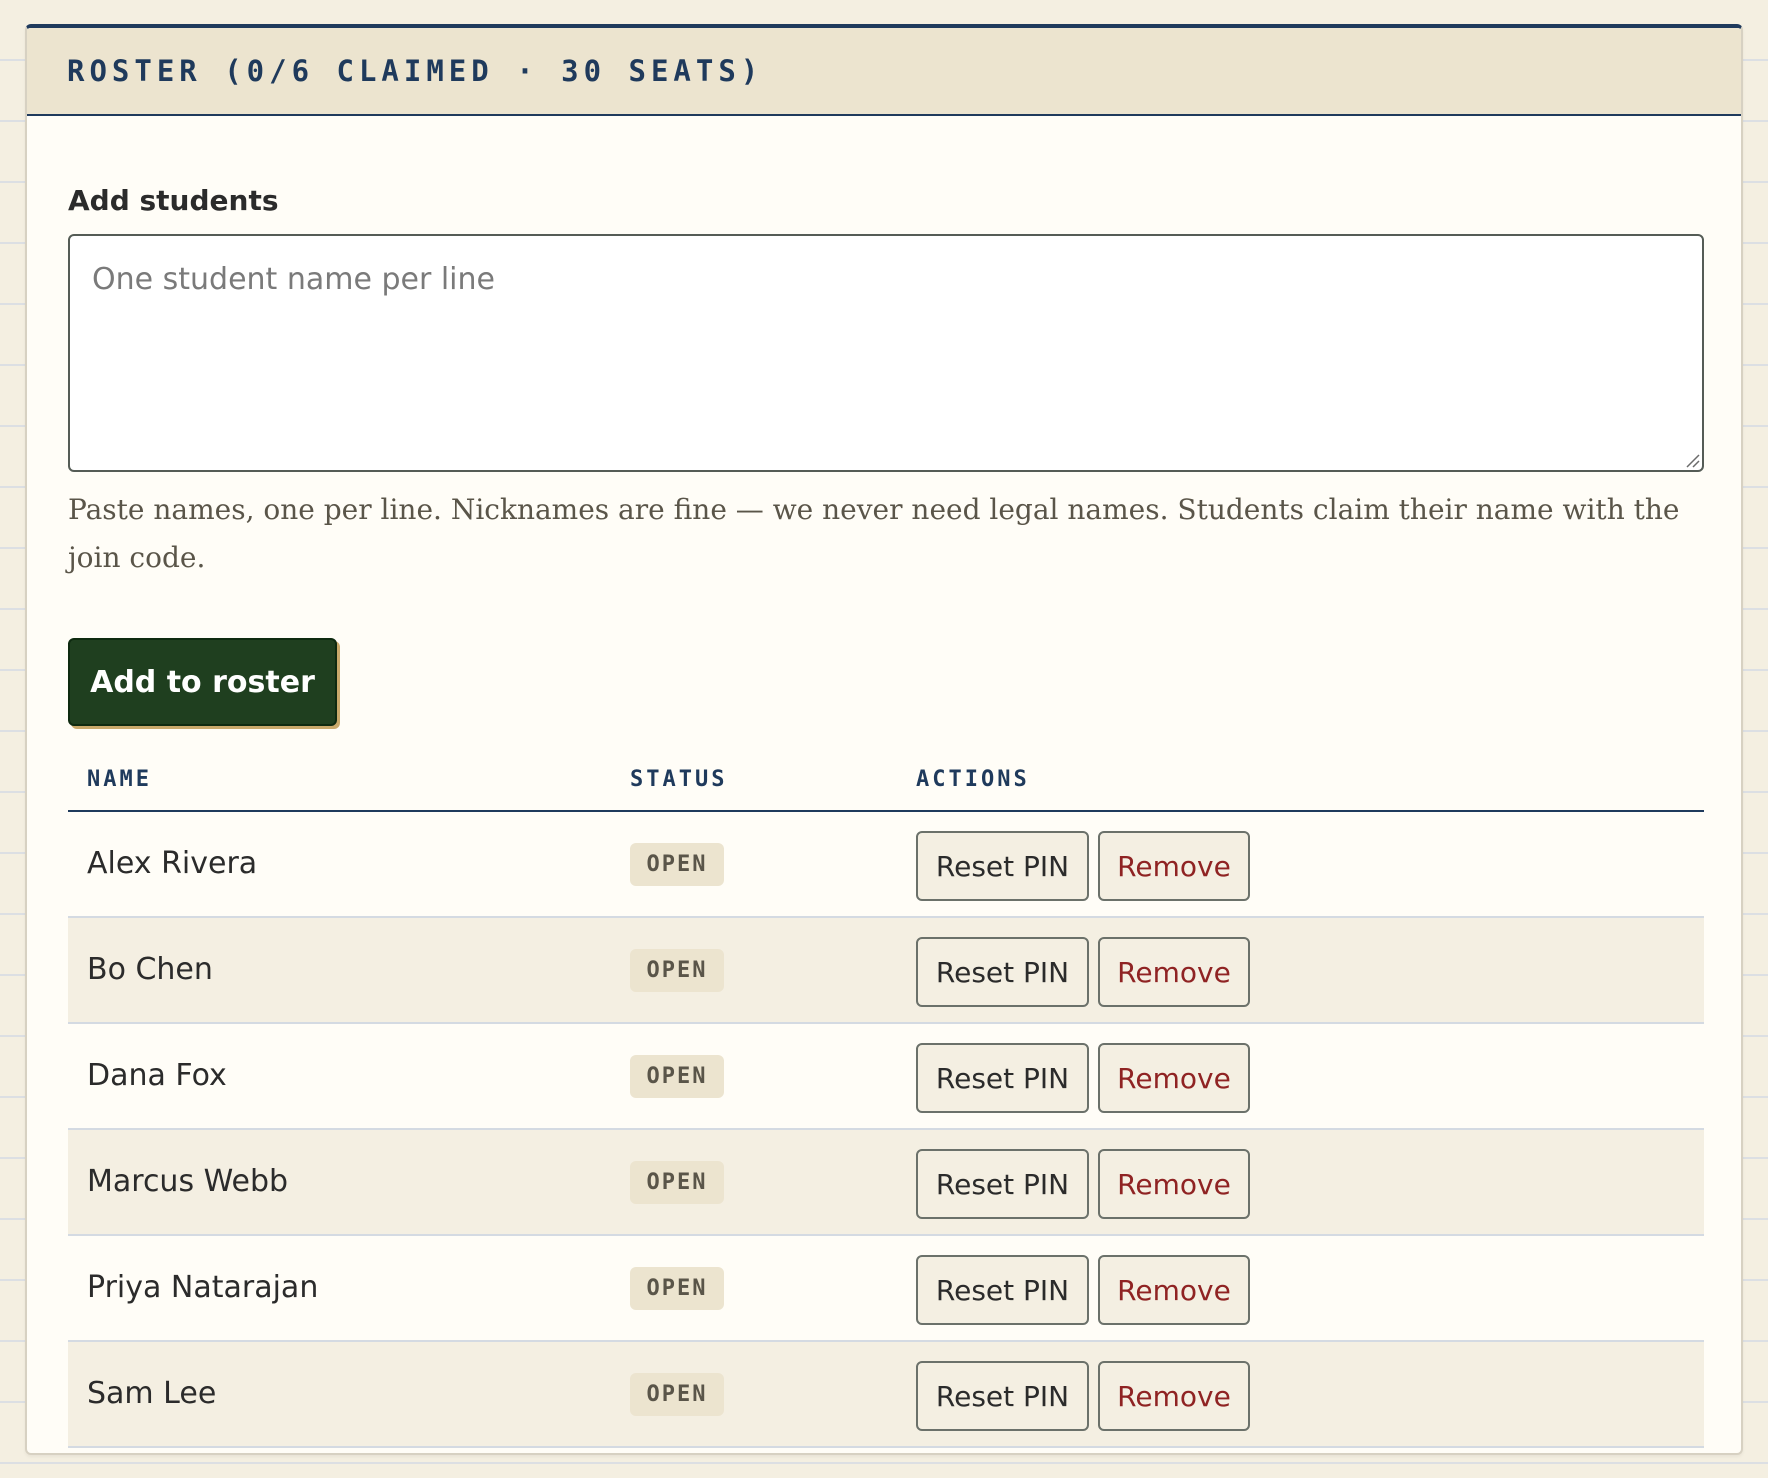 The image size is (1768, 1478). What do you see at coordinates (886, 1183) in the screenshot?
I see `table-row: Marcus Webb OPEN Reset PIN Remove` at bounding box center [886, 1183].